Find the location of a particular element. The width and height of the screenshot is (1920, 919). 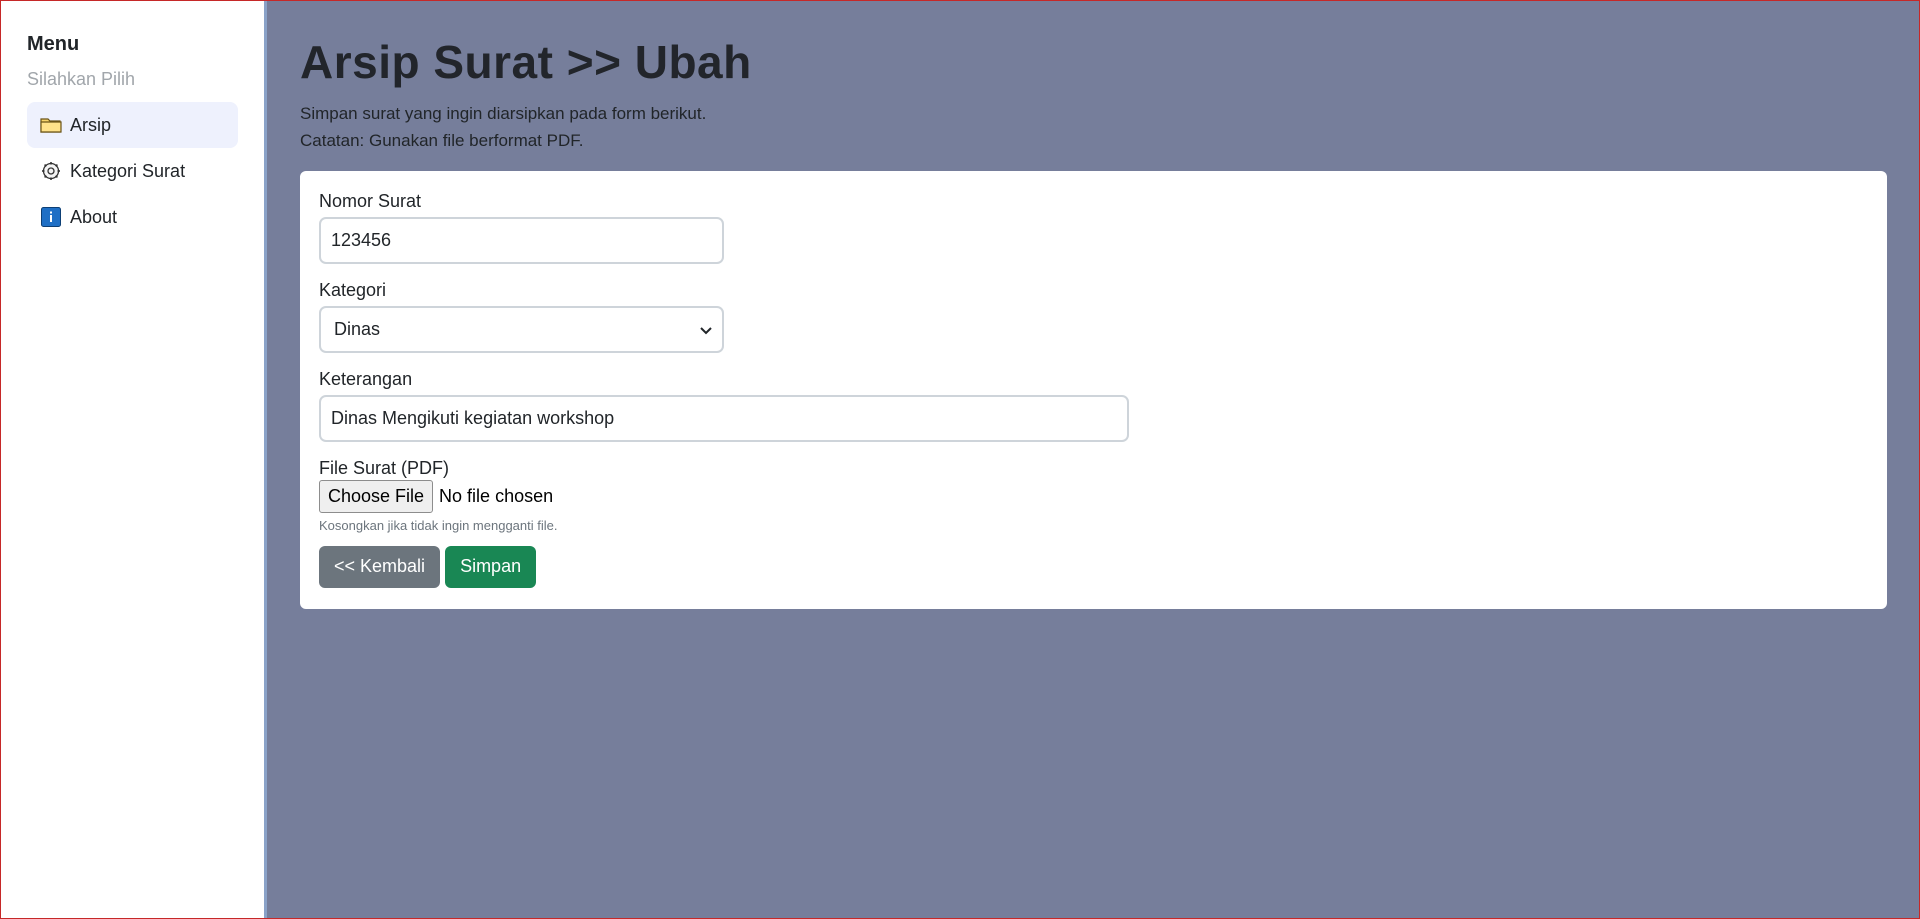

page-title: Arsip Surat >> Ubah is located at coordinates (526, 62).